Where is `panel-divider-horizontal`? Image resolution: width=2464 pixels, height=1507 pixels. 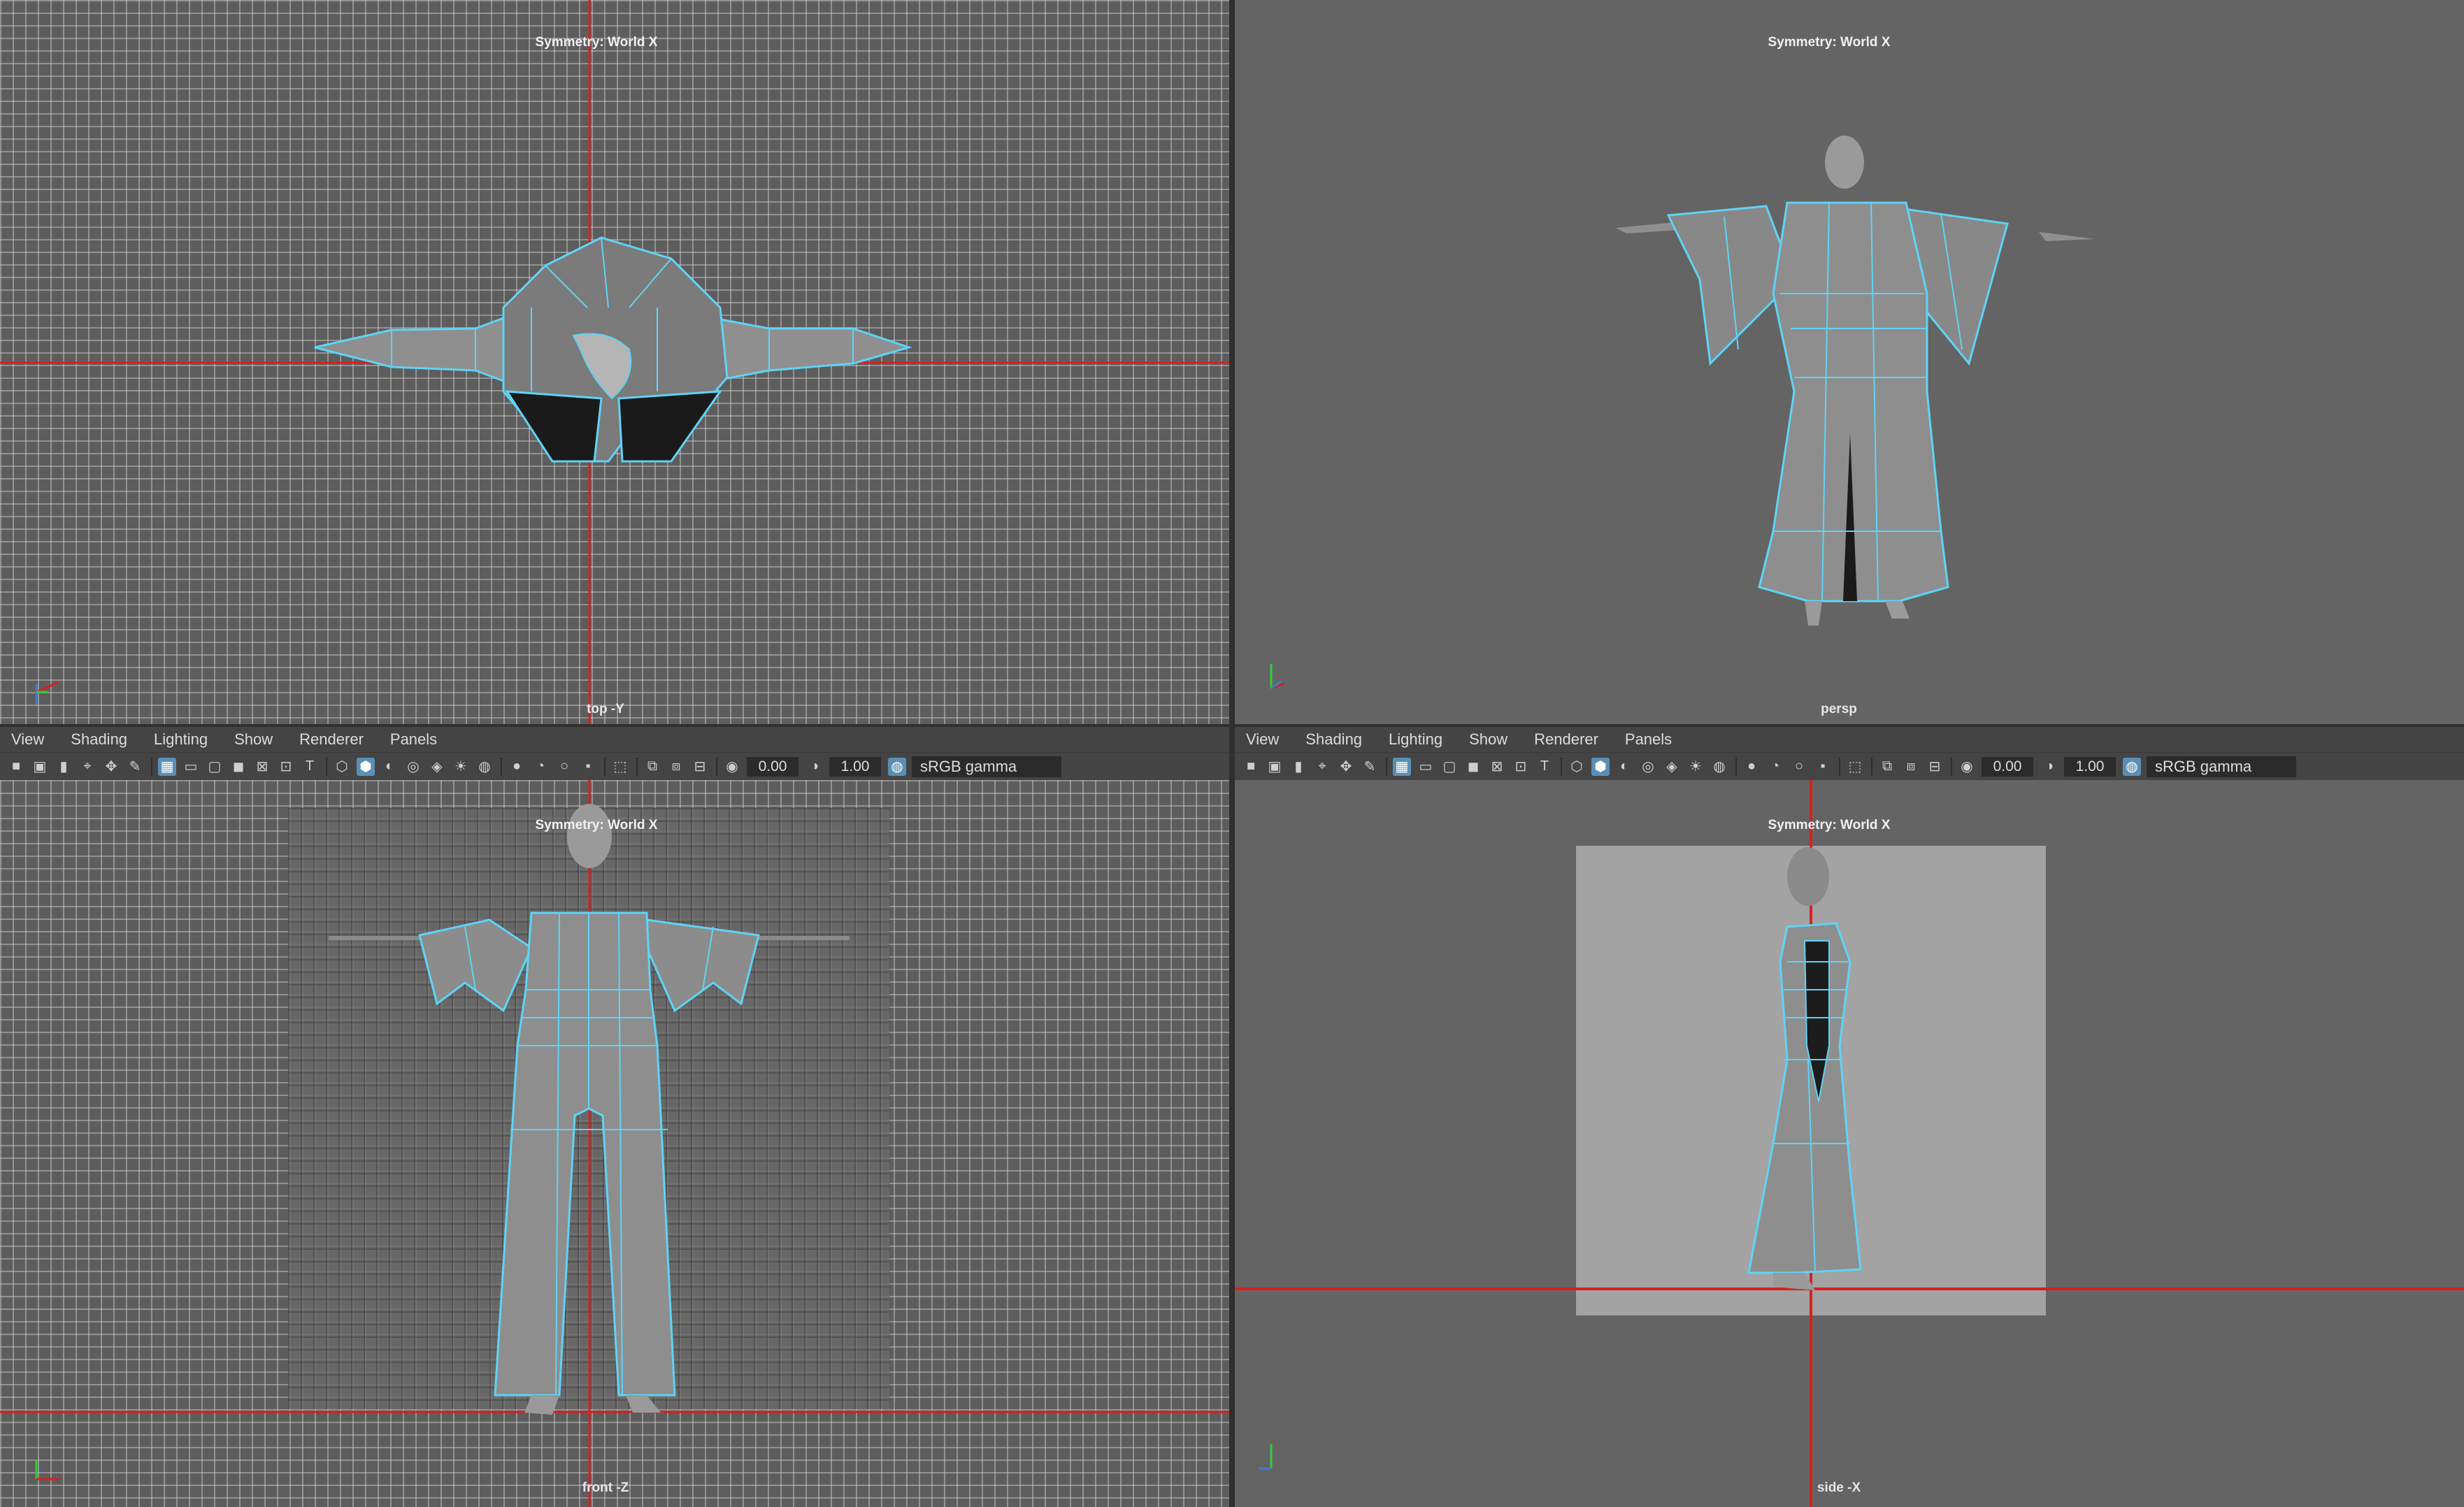
panel-divider-horizontal is located at coordinates (1232, 726).